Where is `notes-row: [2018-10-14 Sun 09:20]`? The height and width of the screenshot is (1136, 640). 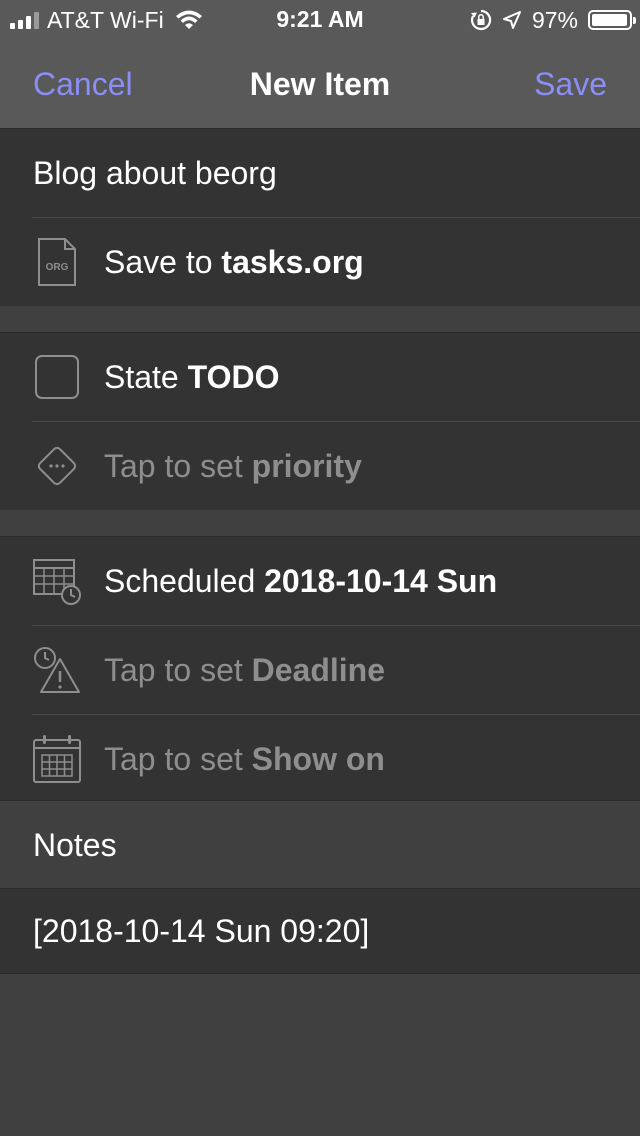 notes-row: [2018-10-14 Sun 09:20] is located at coordinates (320, 931).